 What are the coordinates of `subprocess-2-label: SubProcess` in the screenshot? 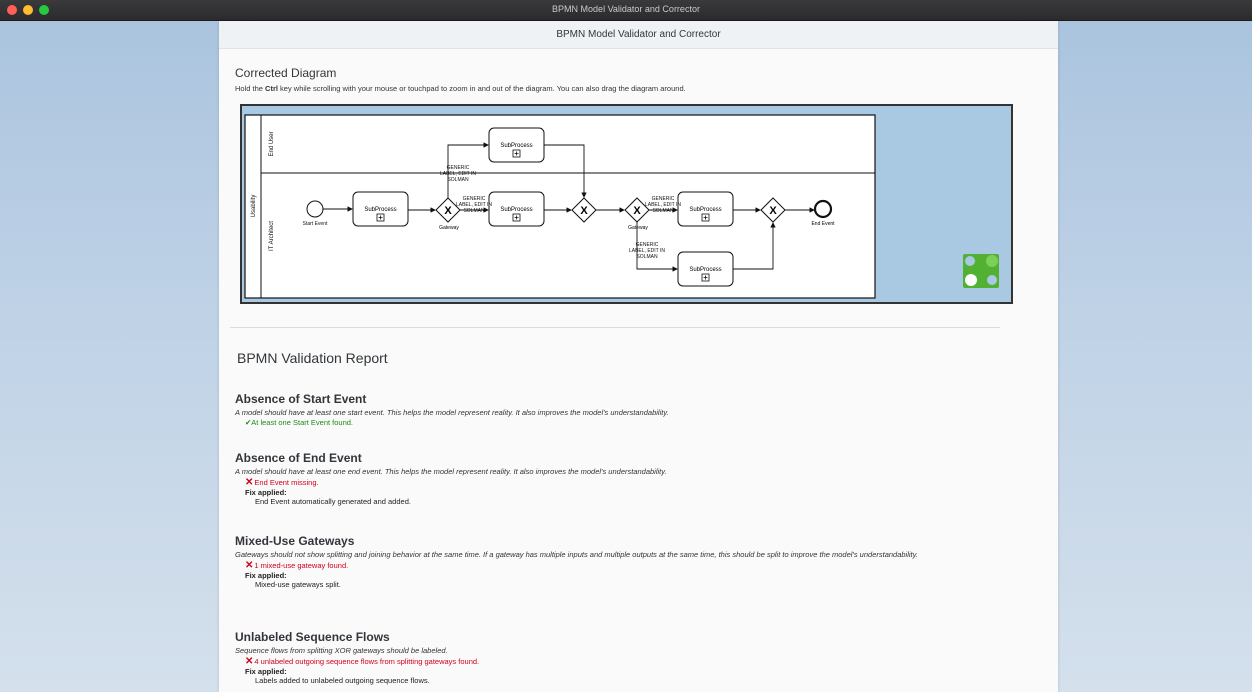 It's located at (516, 146).